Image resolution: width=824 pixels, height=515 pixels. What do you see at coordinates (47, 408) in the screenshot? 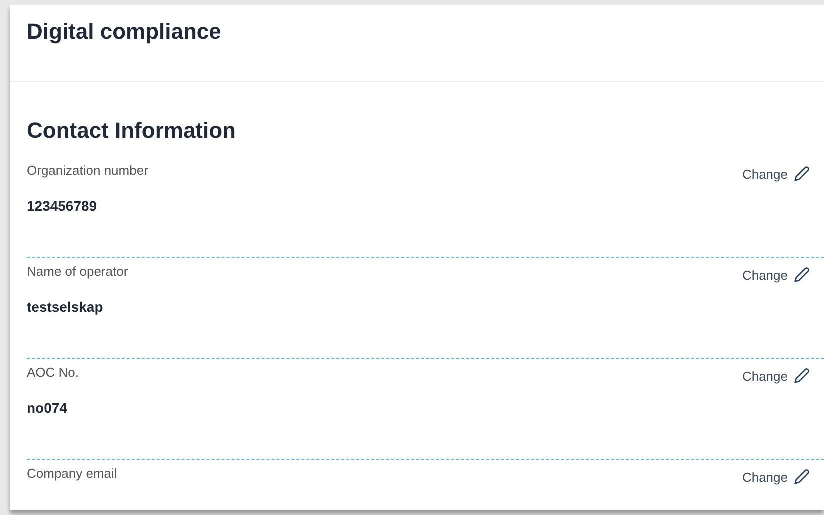
I see `field-value: no074` at bounding box center [47, 408].